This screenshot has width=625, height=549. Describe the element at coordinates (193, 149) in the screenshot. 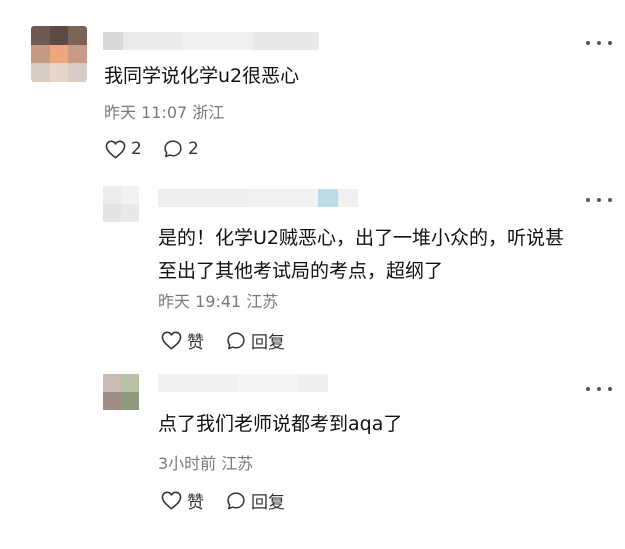

I see `reply-count: 2` at that location.